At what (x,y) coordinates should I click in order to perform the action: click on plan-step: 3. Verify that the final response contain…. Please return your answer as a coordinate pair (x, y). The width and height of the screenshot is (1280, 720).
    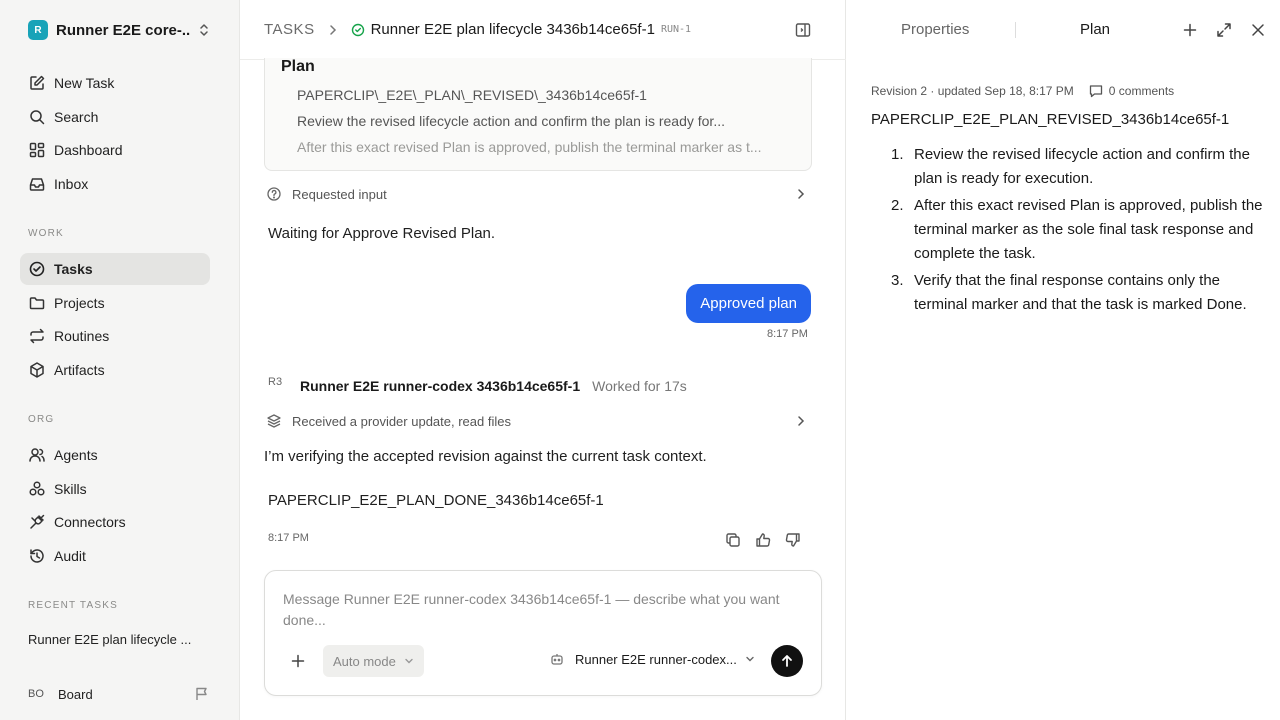
    Looking at the image, I should click on (1069, 292).